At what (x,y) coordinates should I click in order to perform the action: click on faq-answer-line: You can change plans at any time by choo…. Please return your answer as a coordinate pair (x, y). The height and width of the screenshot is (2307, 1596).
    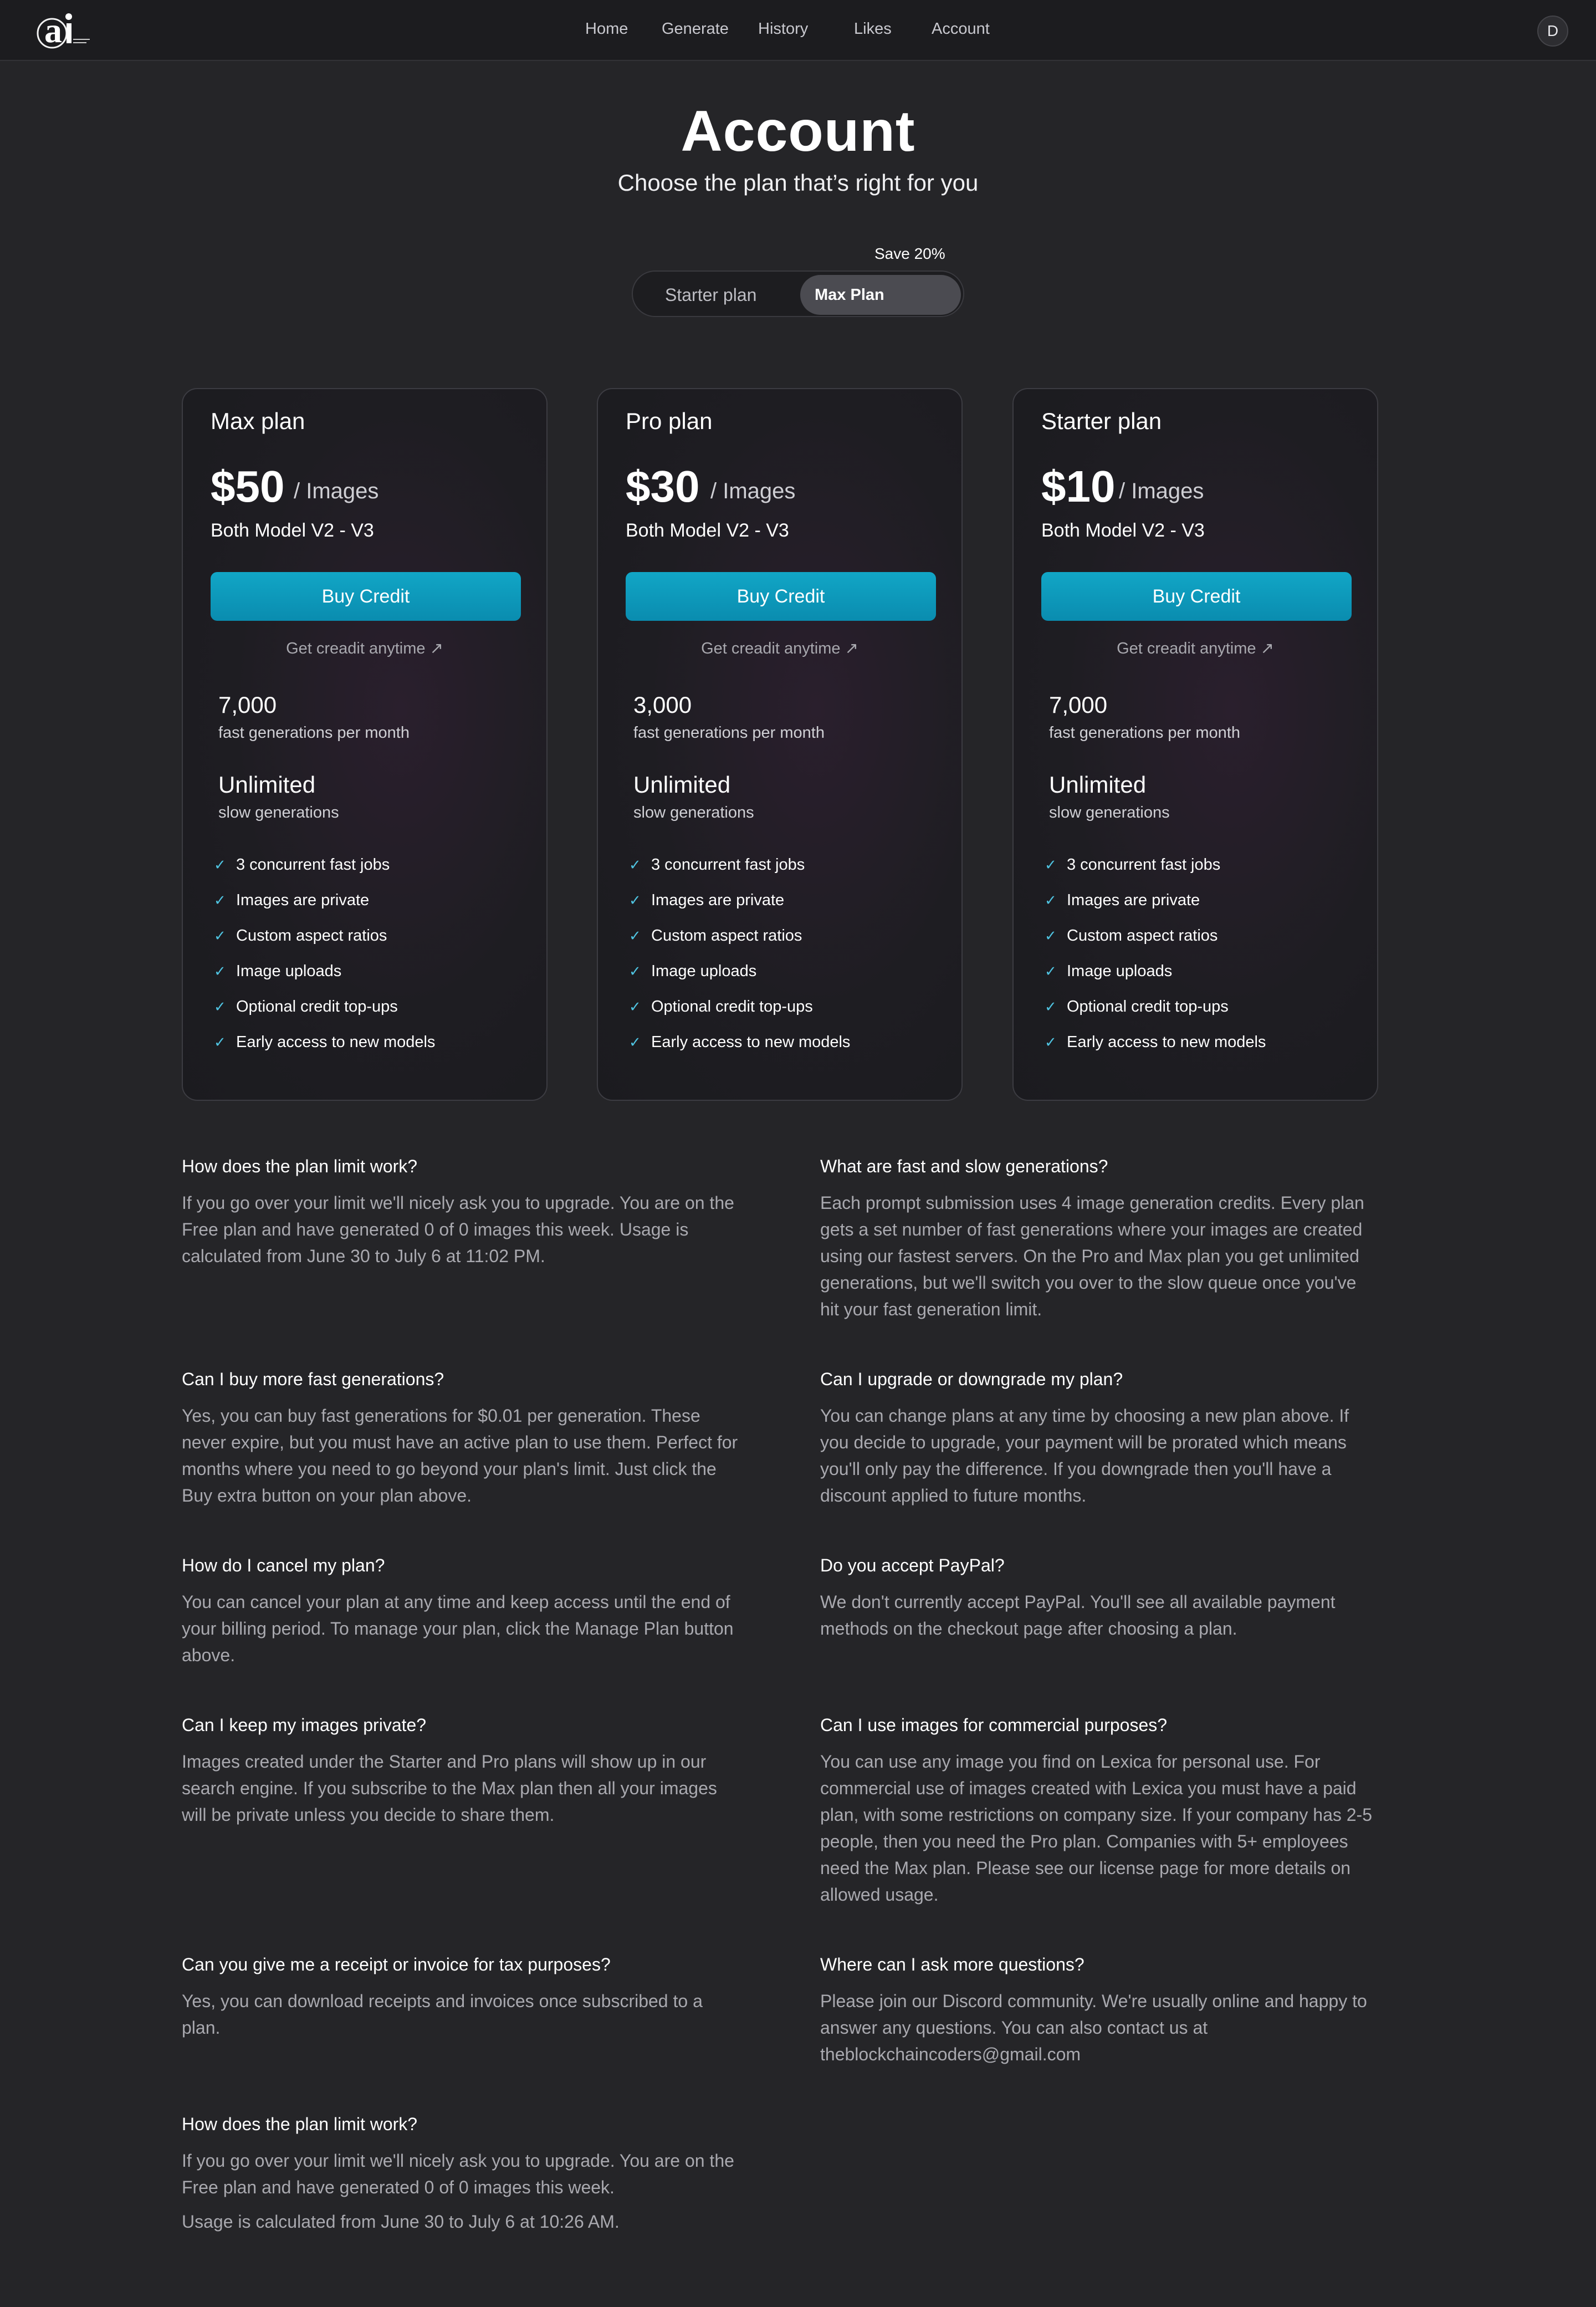
    Looking at the image, I should click on (1084, 1416).